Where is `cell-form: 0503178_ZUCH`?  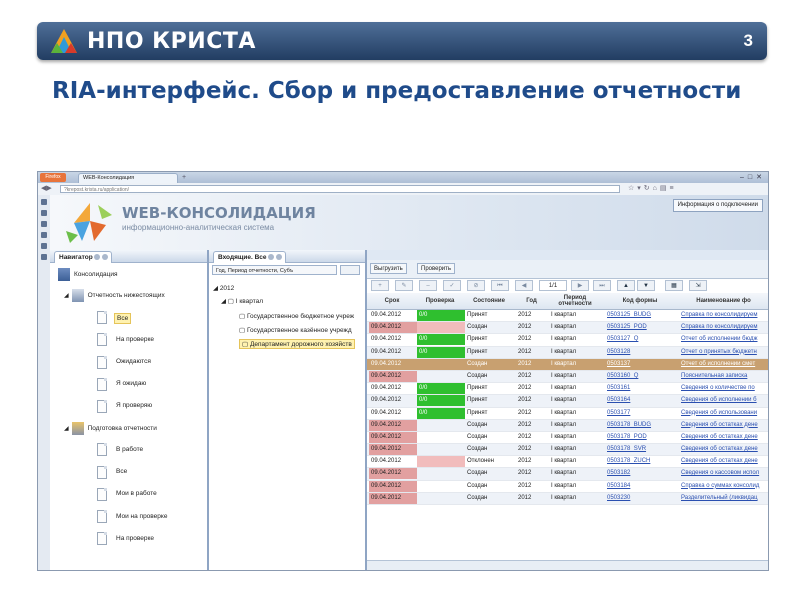 cell-form: 0503178_ZUCH is located at coordinates (641, 461).